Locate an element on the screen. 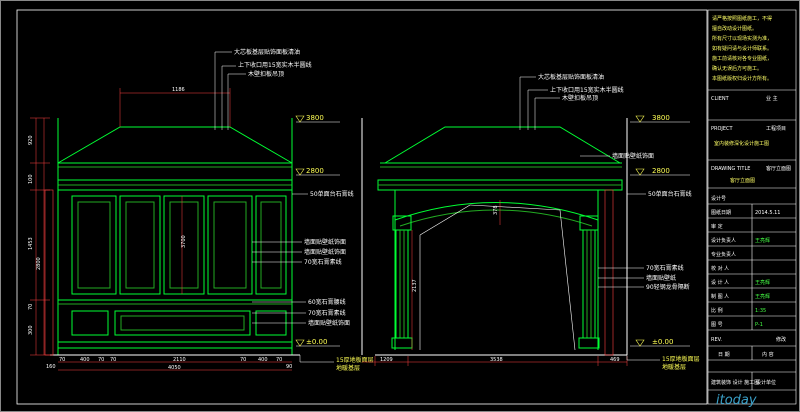  right-floor-note-1: 地暖基层 is located at coordinates (674, 367).